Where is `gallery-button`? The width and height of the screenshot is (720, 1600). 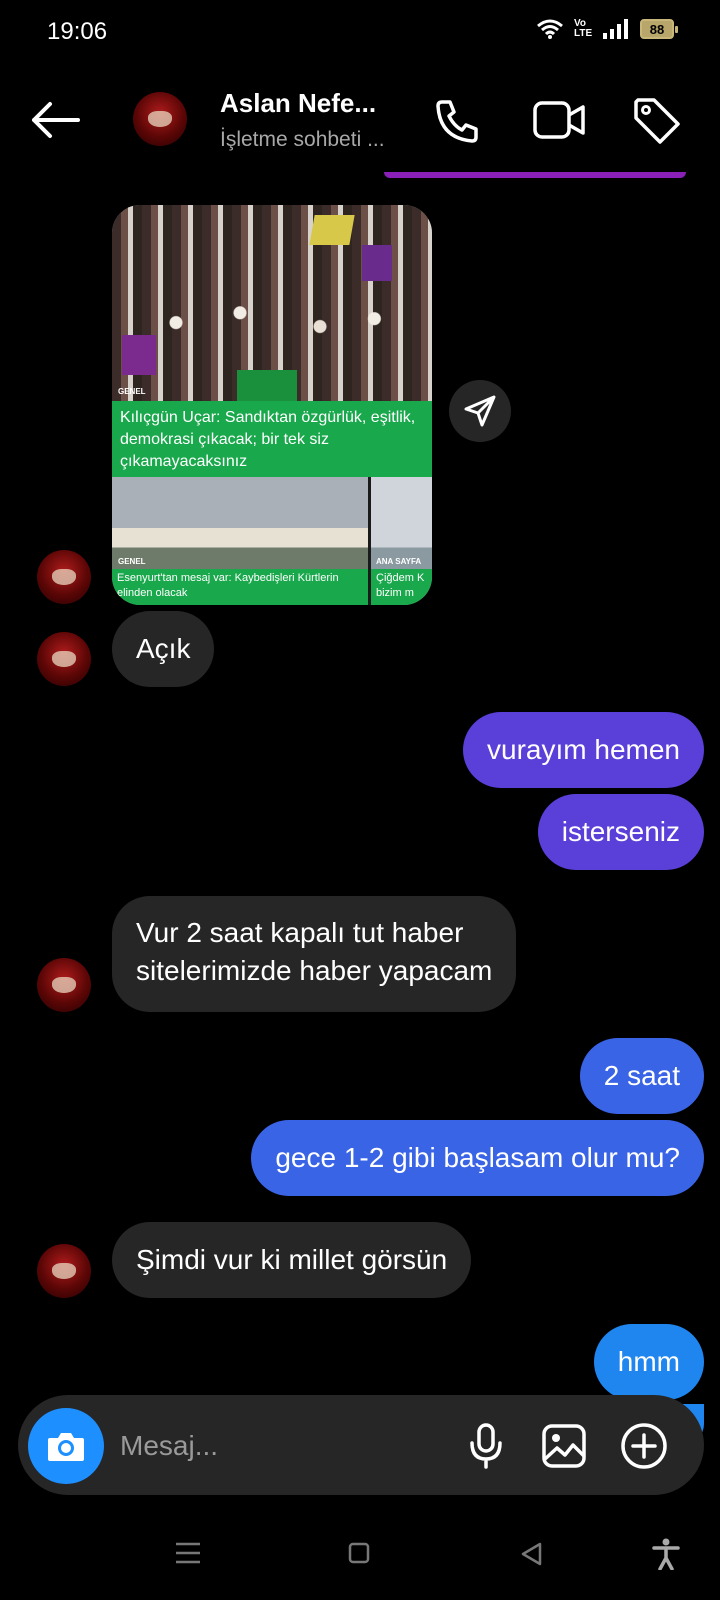 gallery-button is located at coordinates (564, 1446).